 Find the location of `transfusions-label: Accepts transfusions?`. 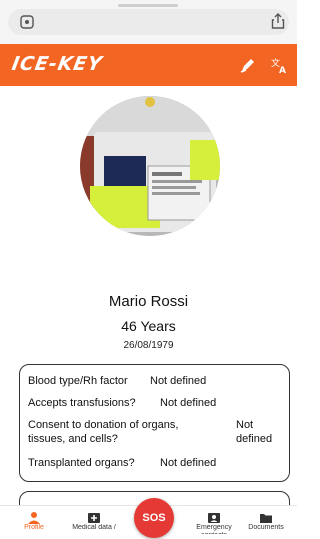

transfusions-label: Accepts transfusions? is located at coordinates (82, 403).